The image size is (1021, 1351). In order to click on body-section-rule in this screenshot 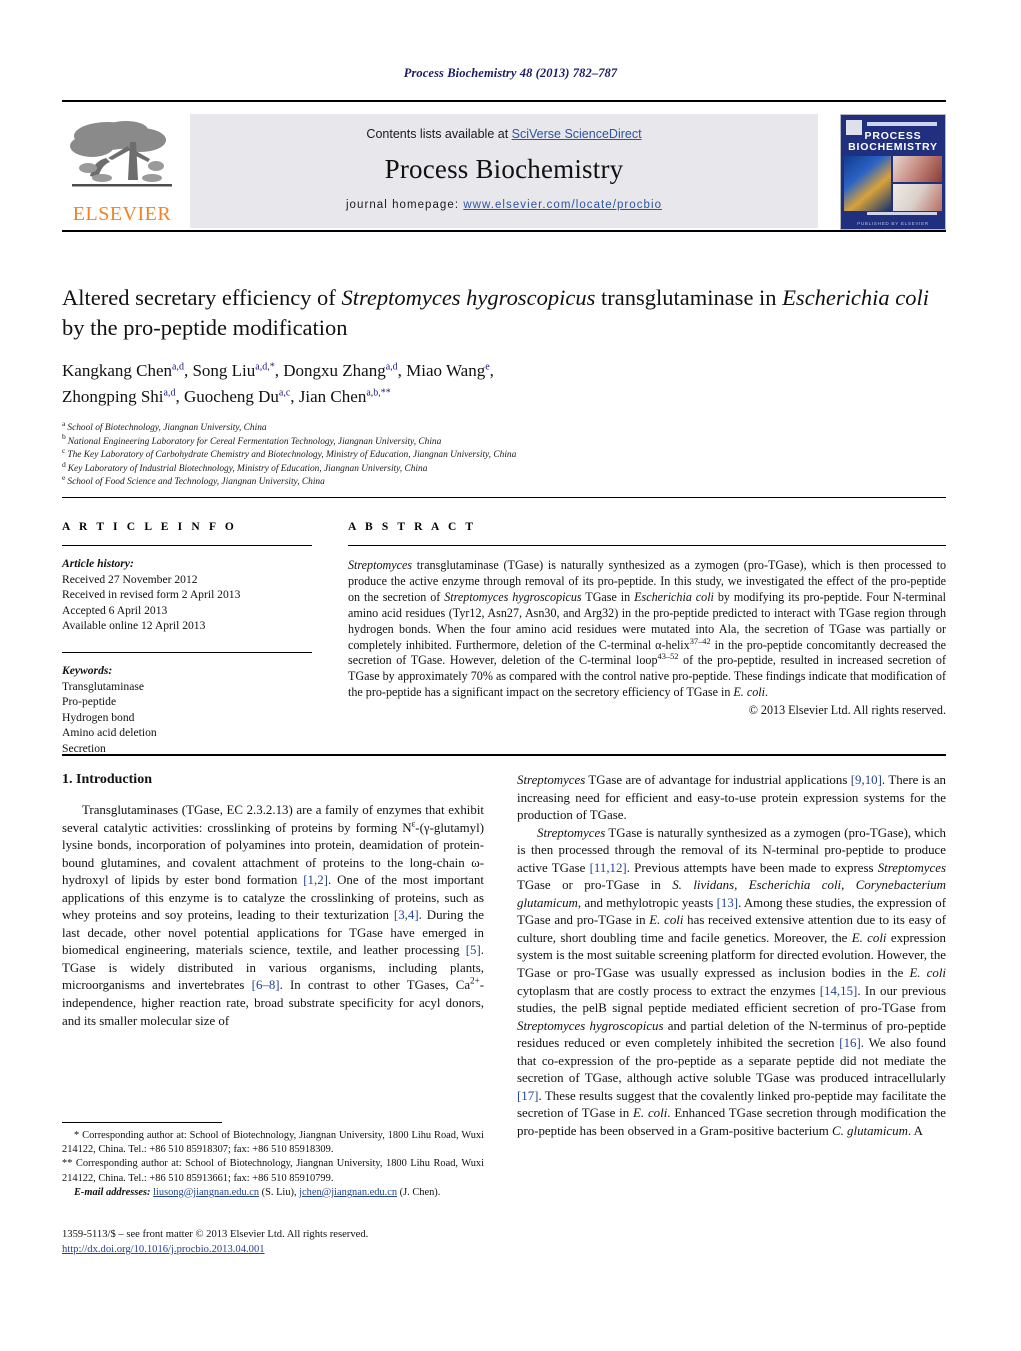, I will do `click(504, 755)`.